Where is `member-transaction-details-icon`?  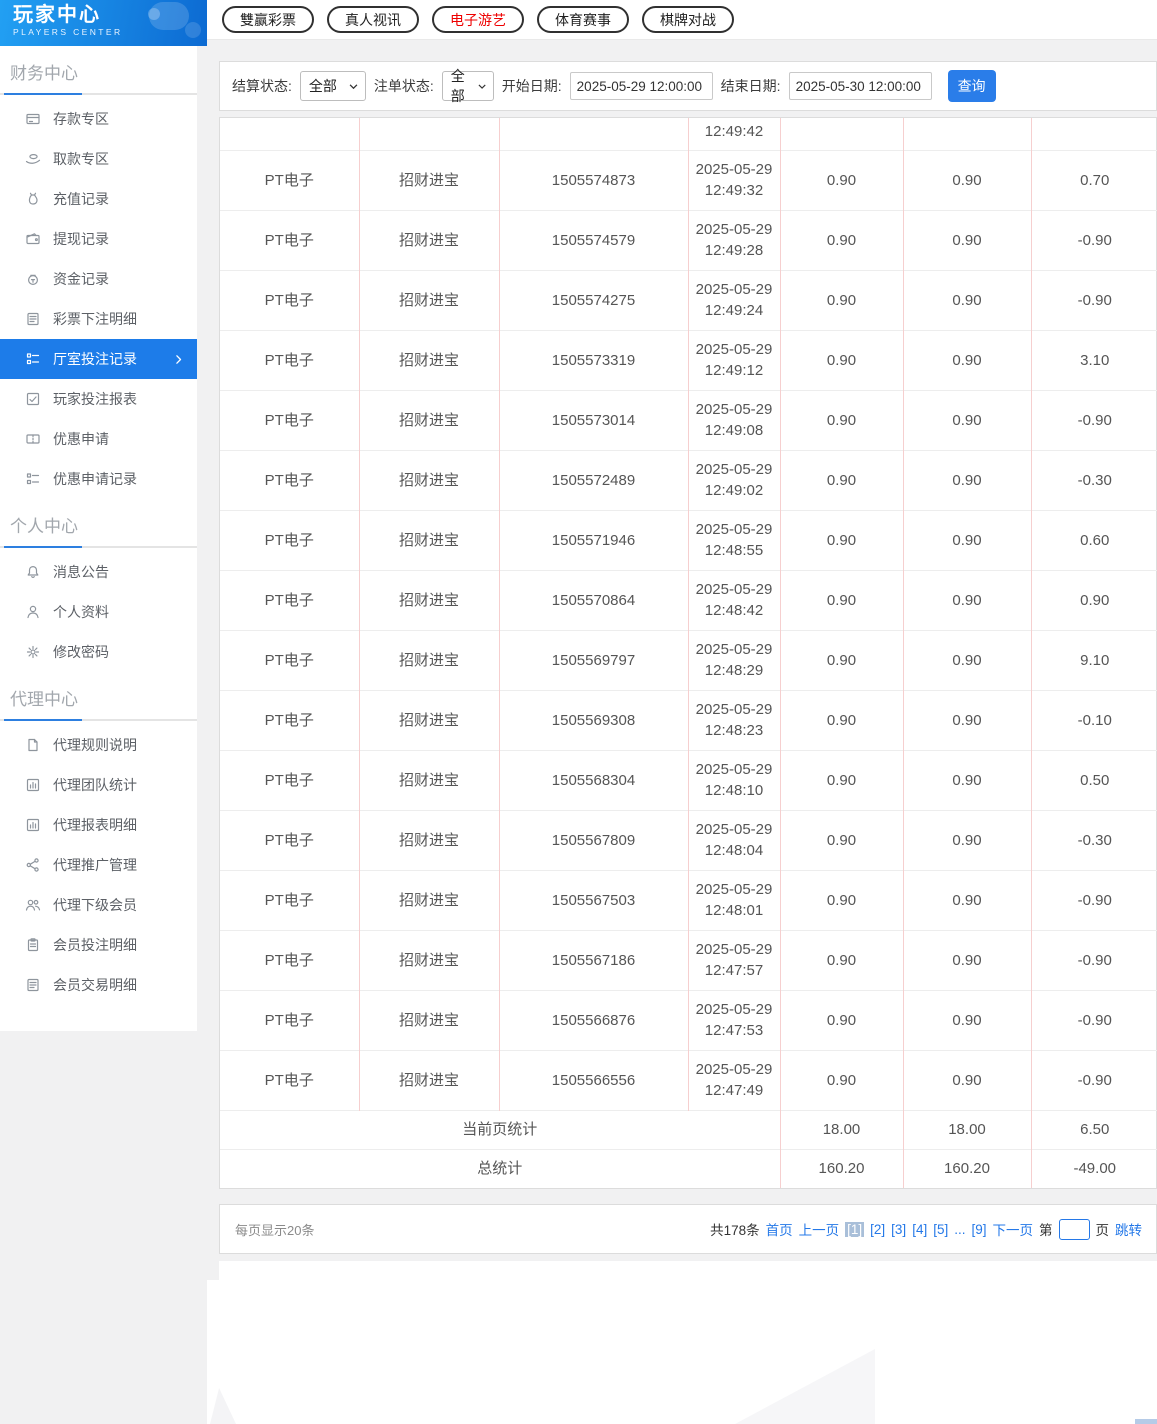 member-transaction-details-icon is located at coordinates (33, 985).